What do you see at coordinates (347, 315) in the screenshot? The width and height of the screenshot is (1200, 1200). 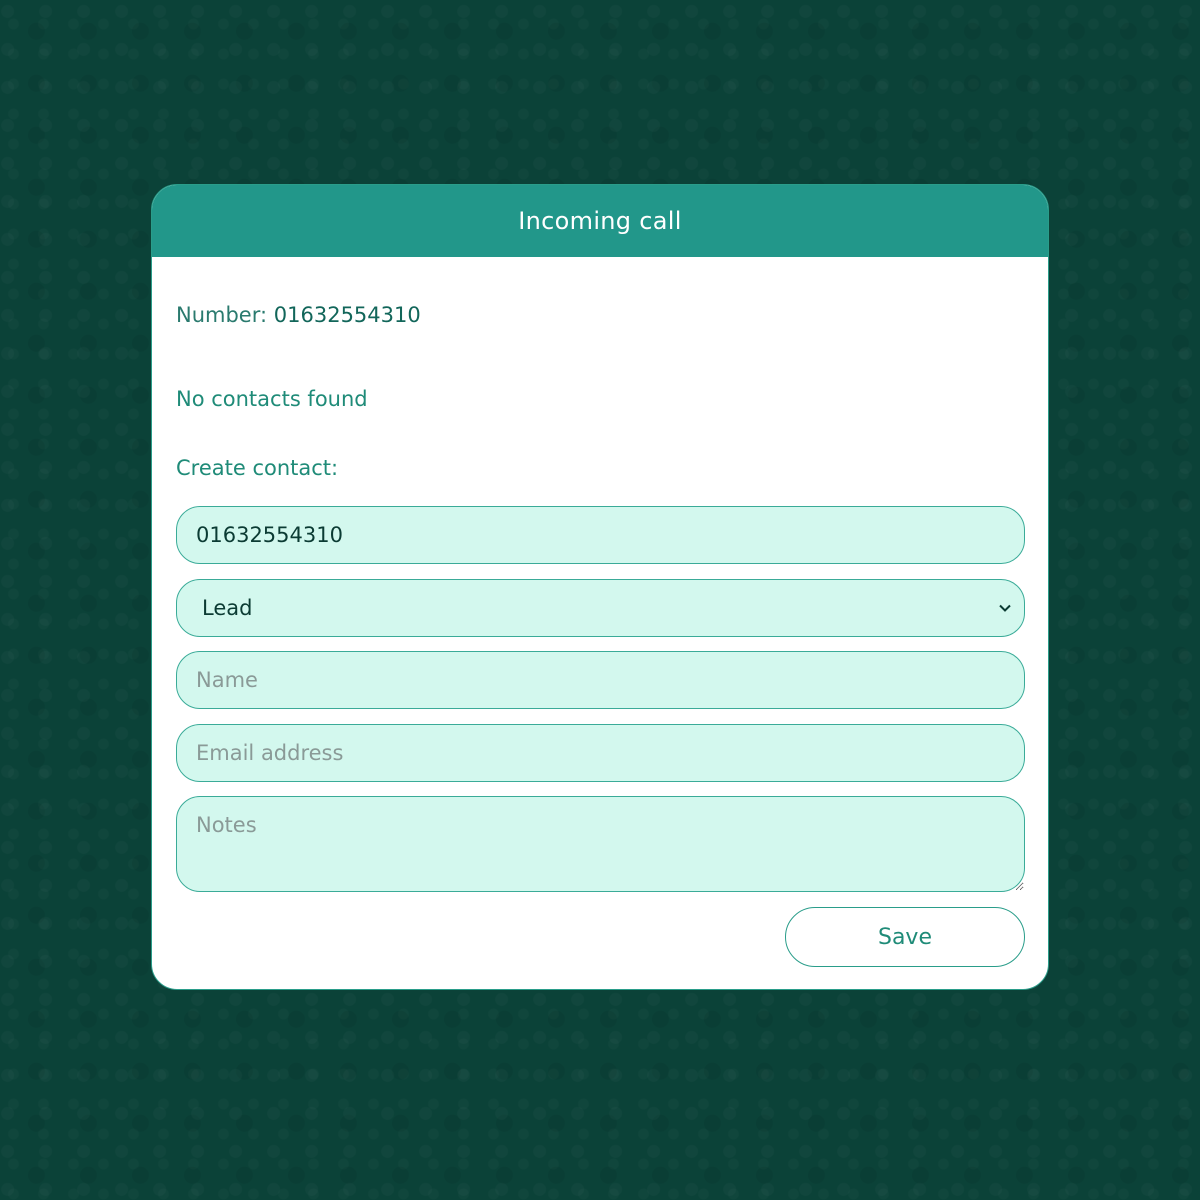 I see `caller-number: 01632554310` at bounding box center [347, 315].